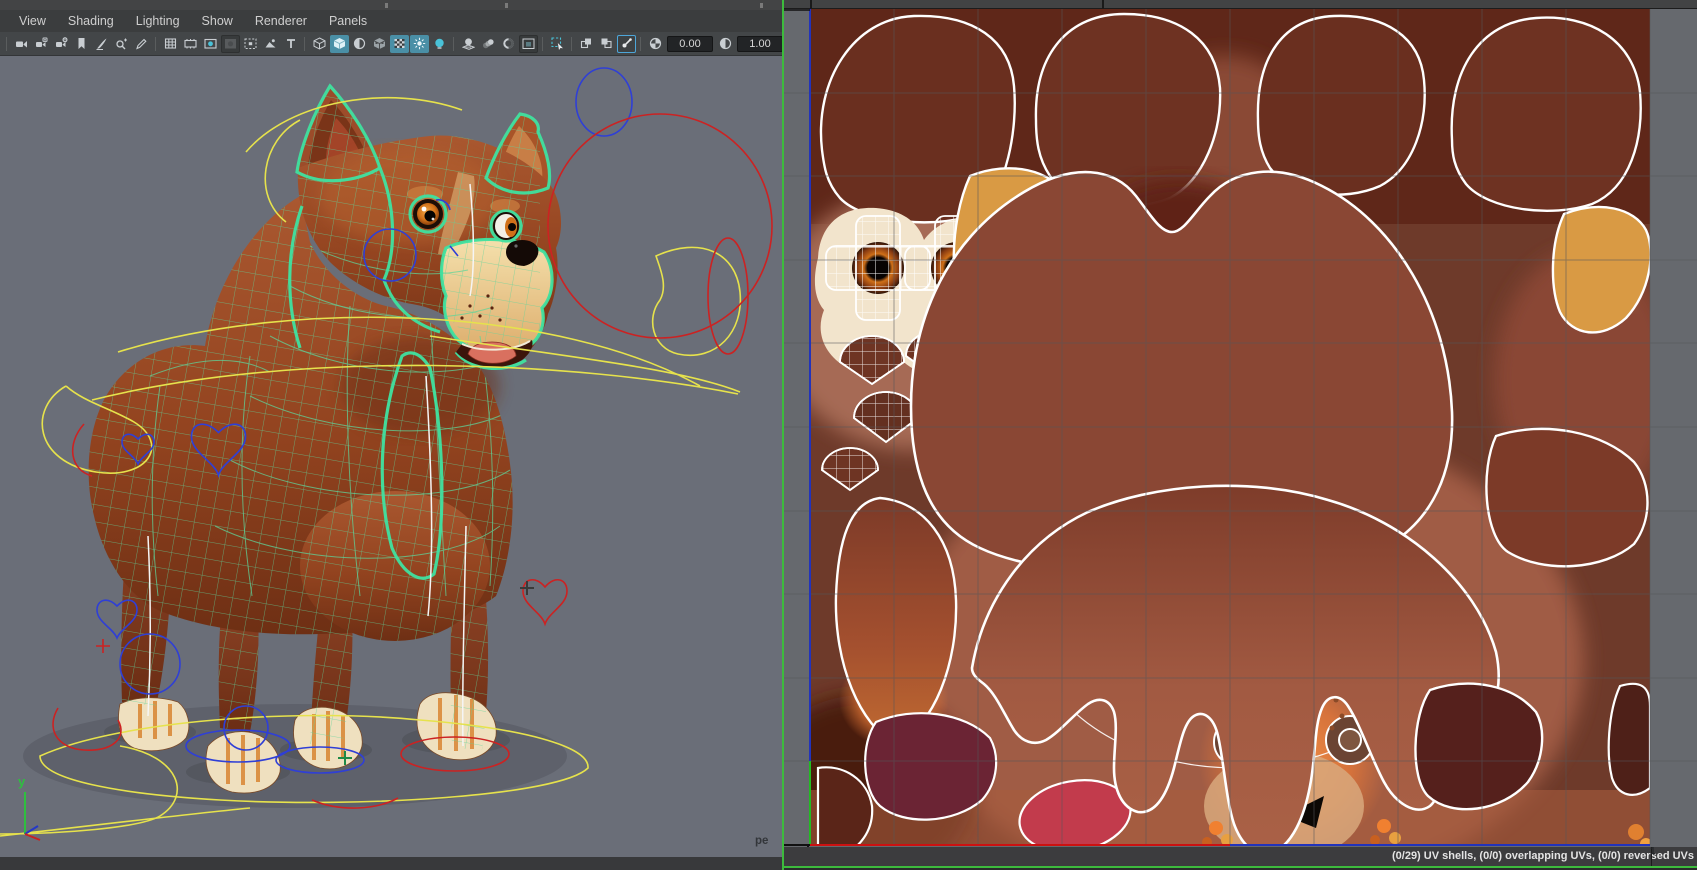 The image size is (1697, 870). I want to click on grid-icon, so click(170, 44).